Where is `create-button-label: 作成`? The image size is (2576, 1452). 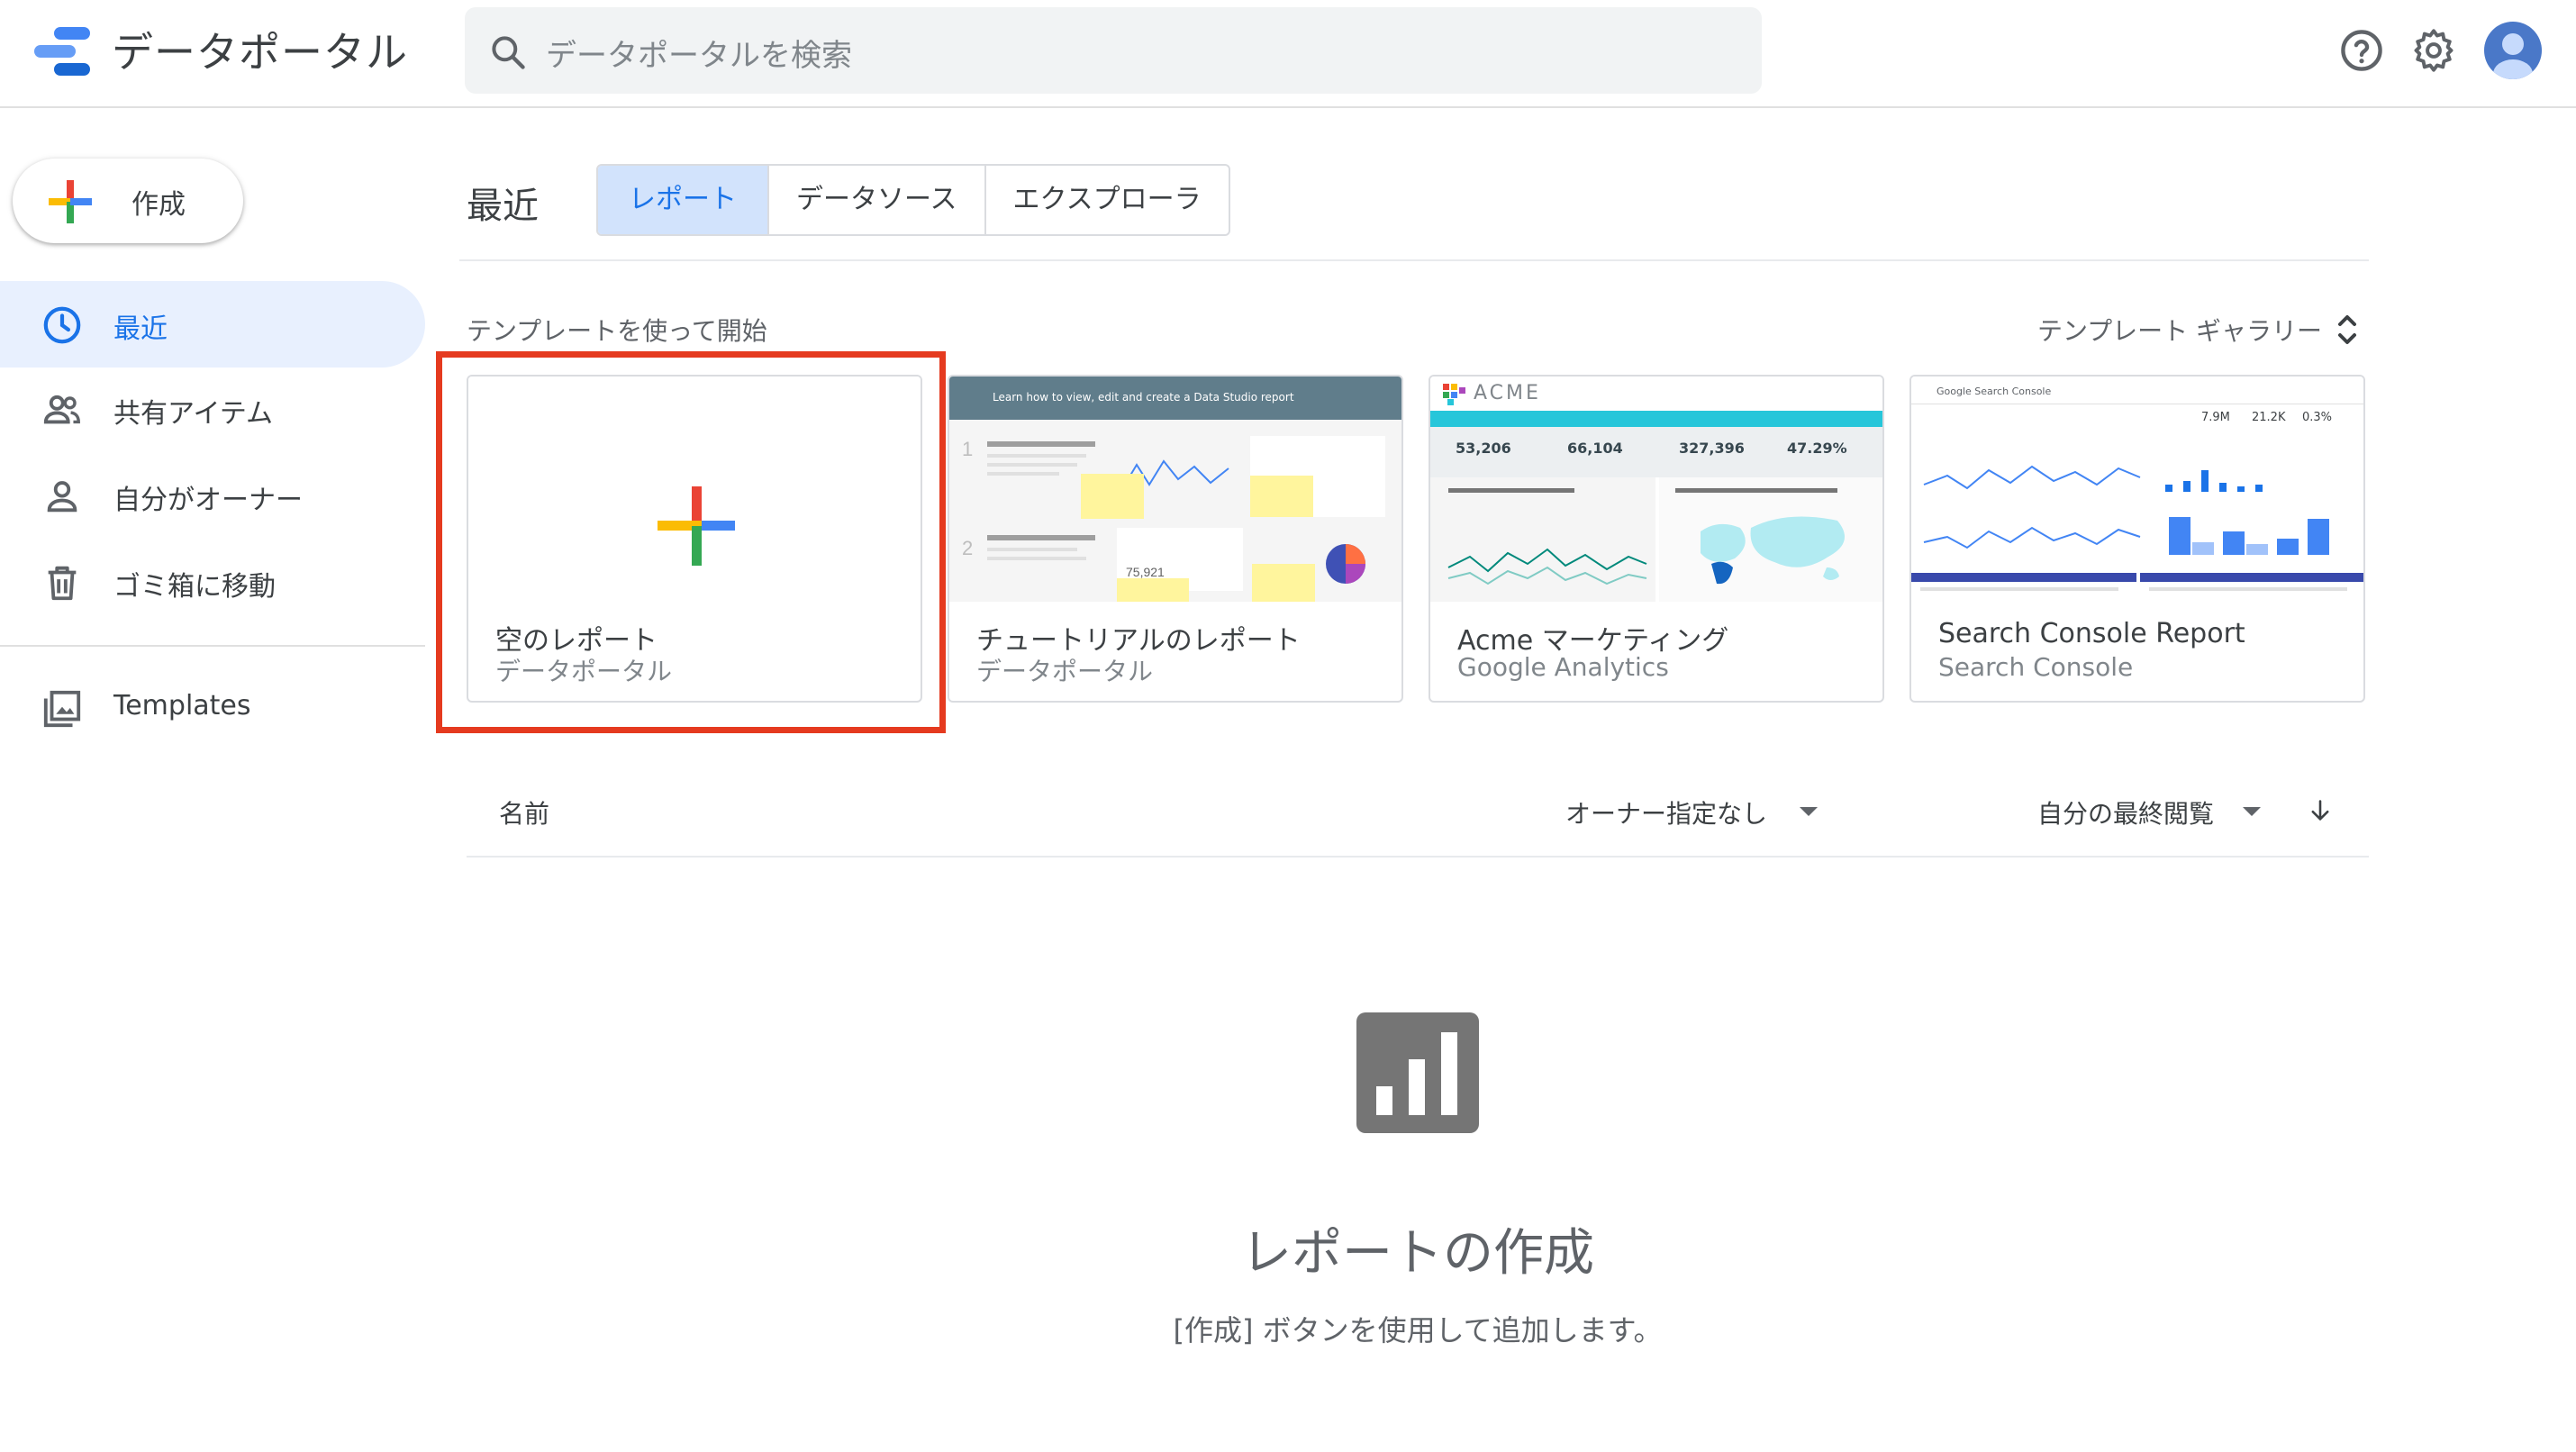
create-button-label: 作成 is located at coordinates (159, 205).